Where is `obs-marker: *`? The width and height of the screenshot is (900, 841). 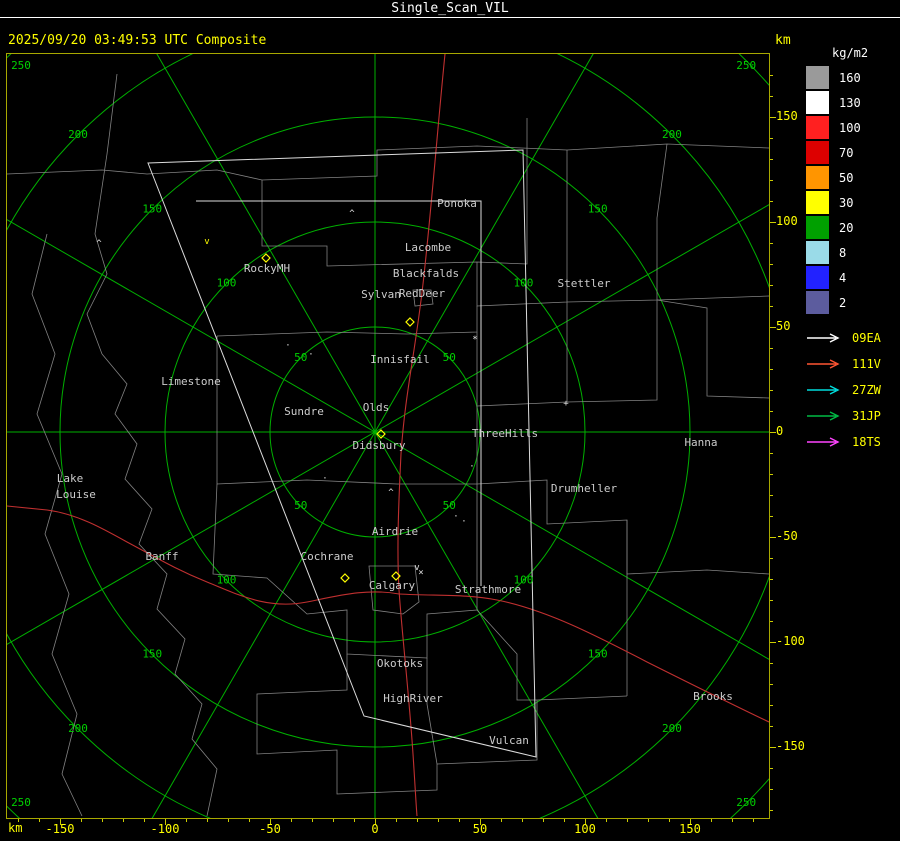
obs-marker: * is located at coordinates (474, 340).